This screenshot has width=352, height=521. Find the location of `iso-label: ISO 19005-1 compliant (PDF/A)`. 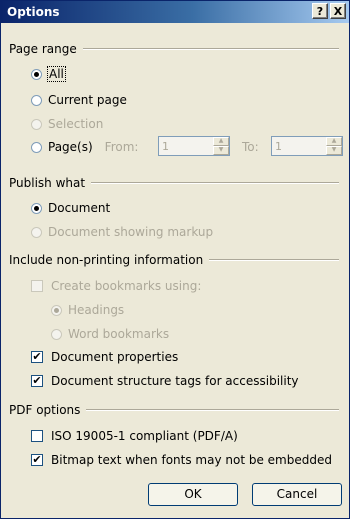

iso-label: ISO 19005-1 compliant (PDF/A) is located at coordinates (144, 436).